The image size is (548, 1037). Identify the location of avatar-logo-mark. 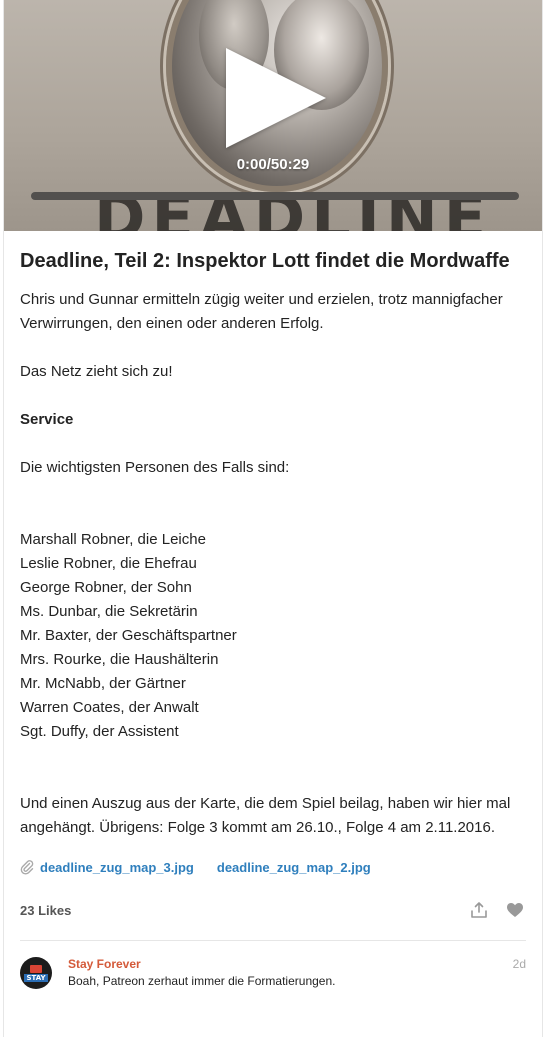
(36, 968).